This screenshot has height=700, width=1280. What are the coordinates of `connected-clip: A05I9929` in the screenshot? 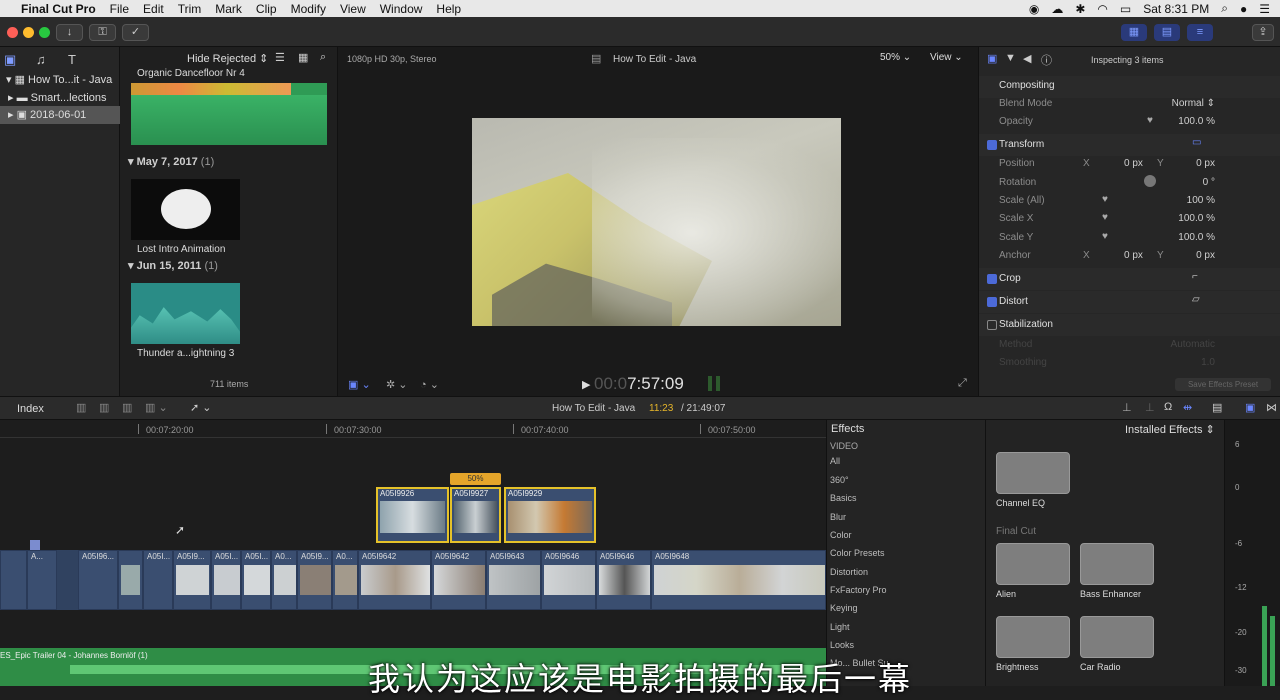 It's located at (550, 515).